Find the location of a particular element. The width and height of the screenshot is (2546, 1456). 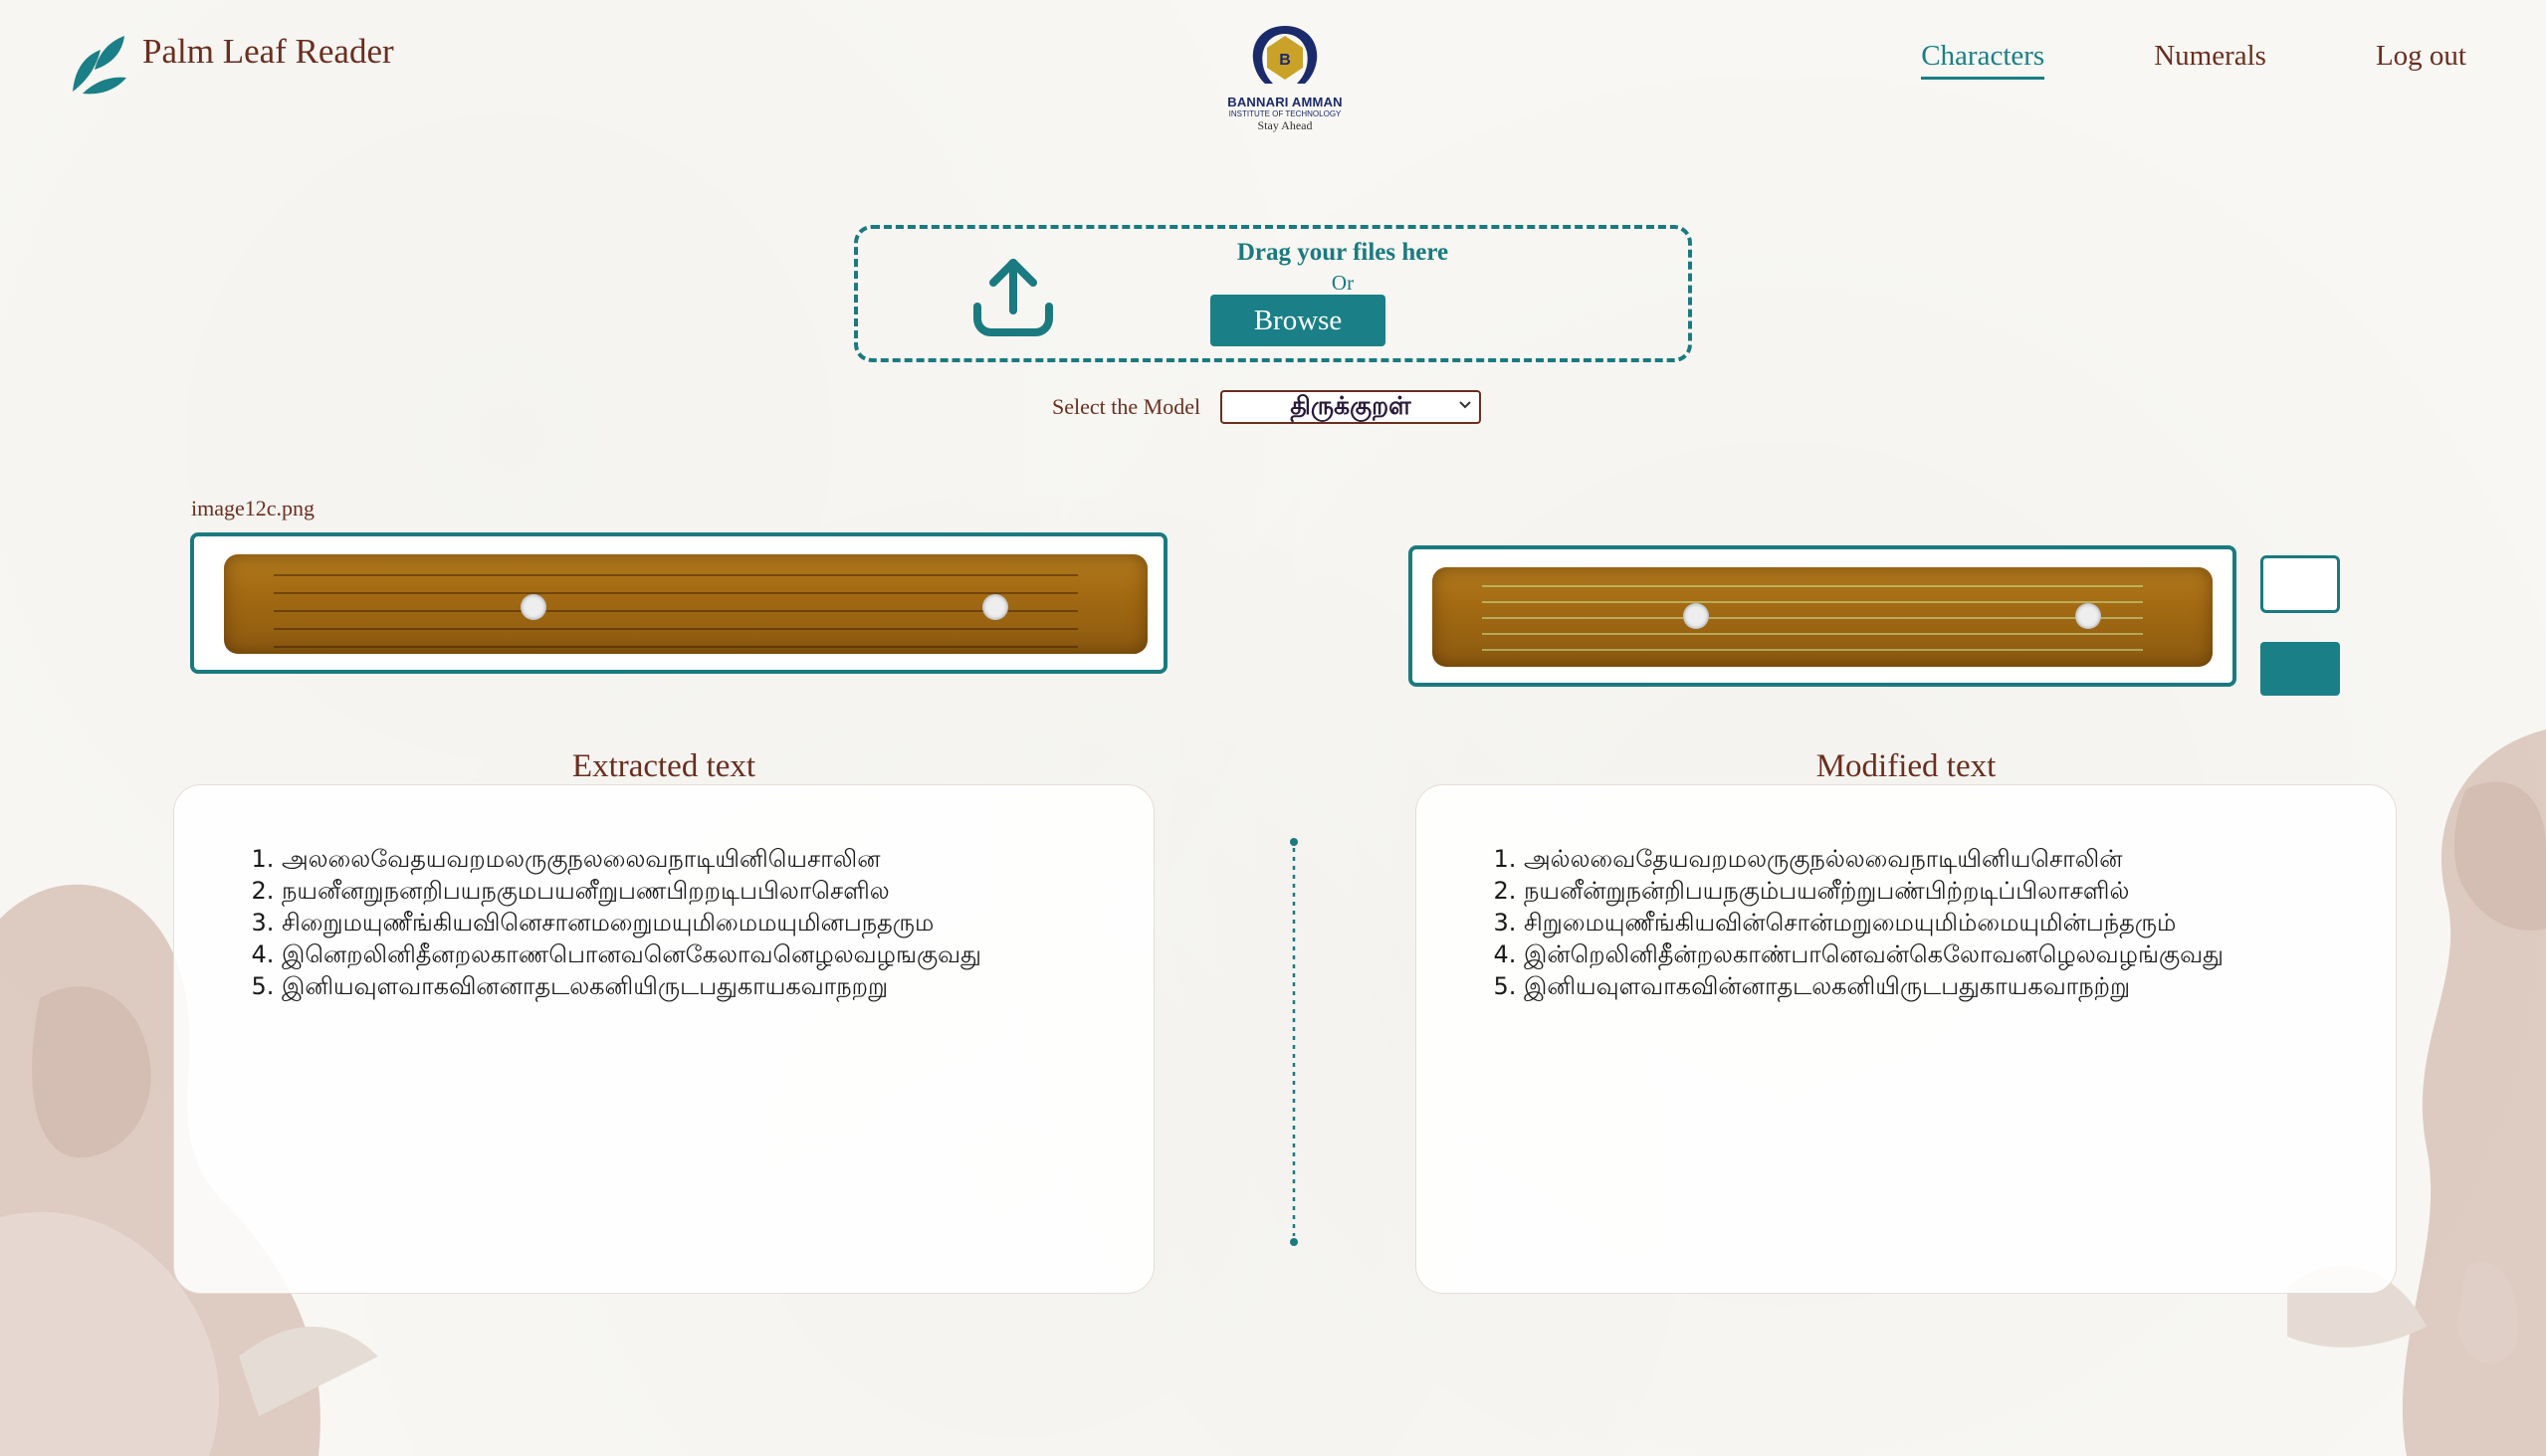

logo-tagline: Stay Ahead is located at coordinates (1285, 125).